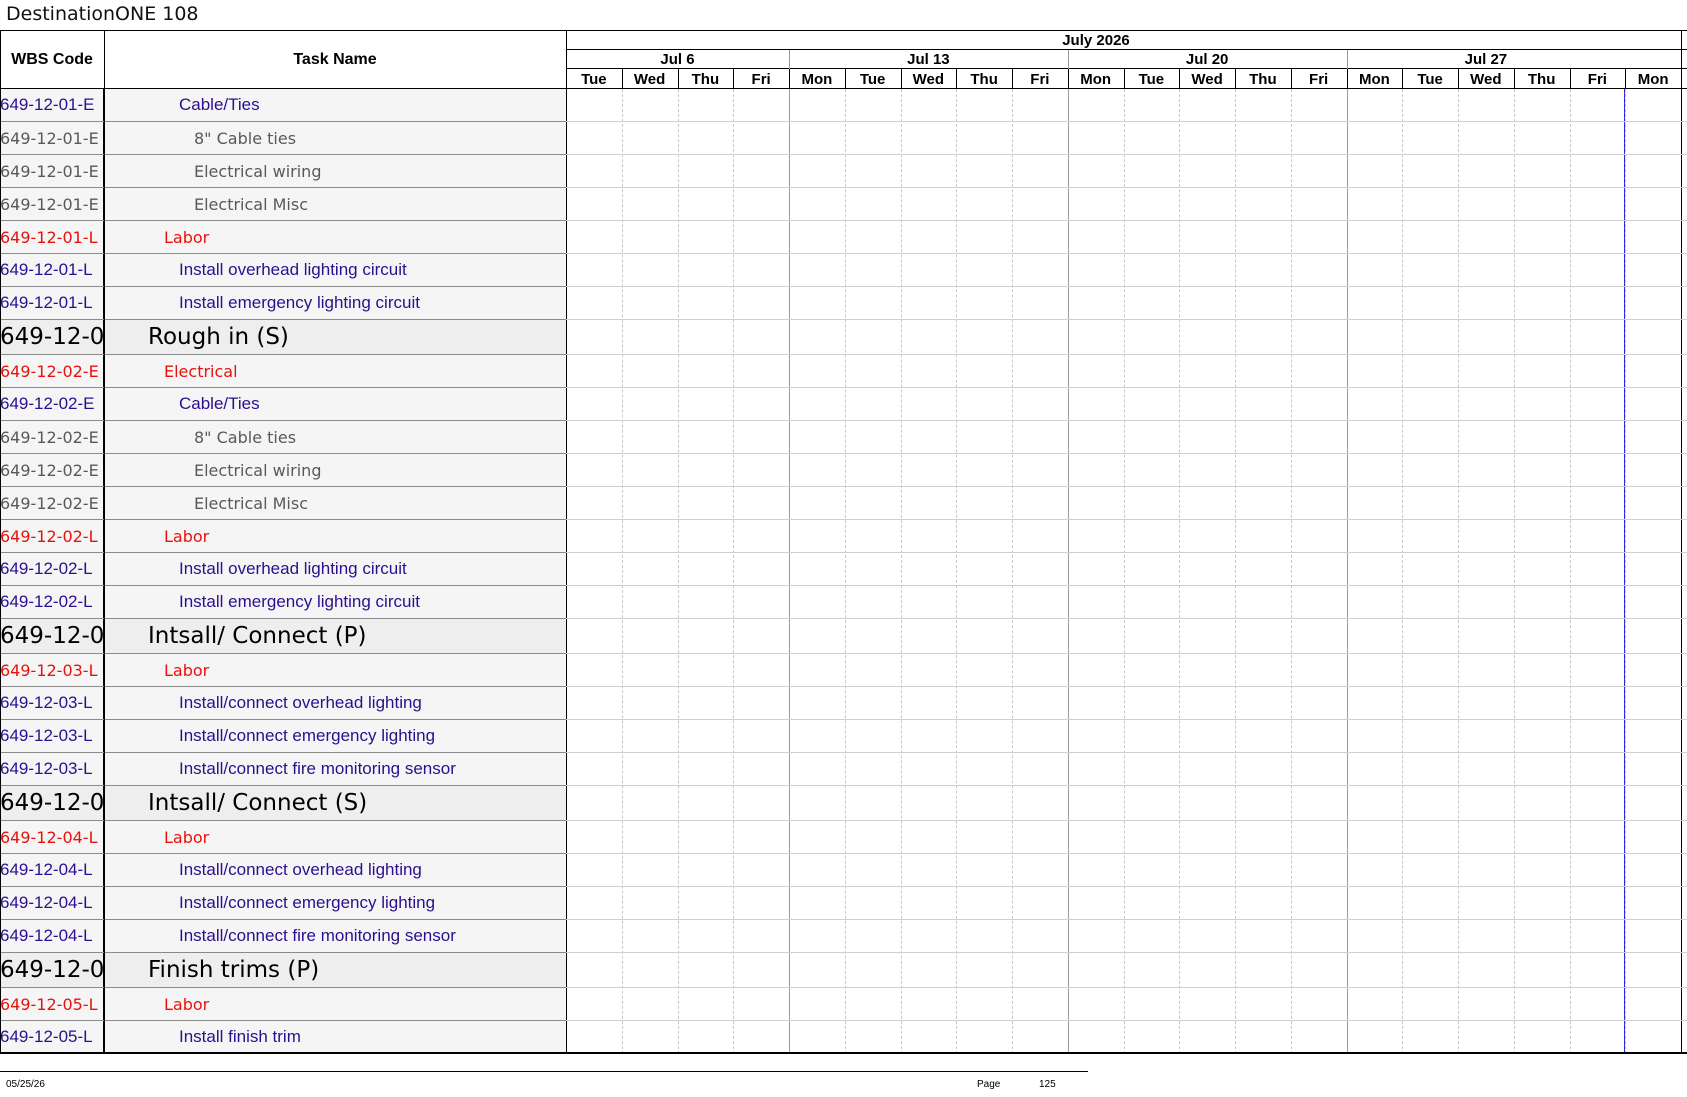 This screenshot has height=1097, width=1687. Describe the element at coordinates (989, 1084) in the screenshot. I see `footer-page-label: Page` at that location.